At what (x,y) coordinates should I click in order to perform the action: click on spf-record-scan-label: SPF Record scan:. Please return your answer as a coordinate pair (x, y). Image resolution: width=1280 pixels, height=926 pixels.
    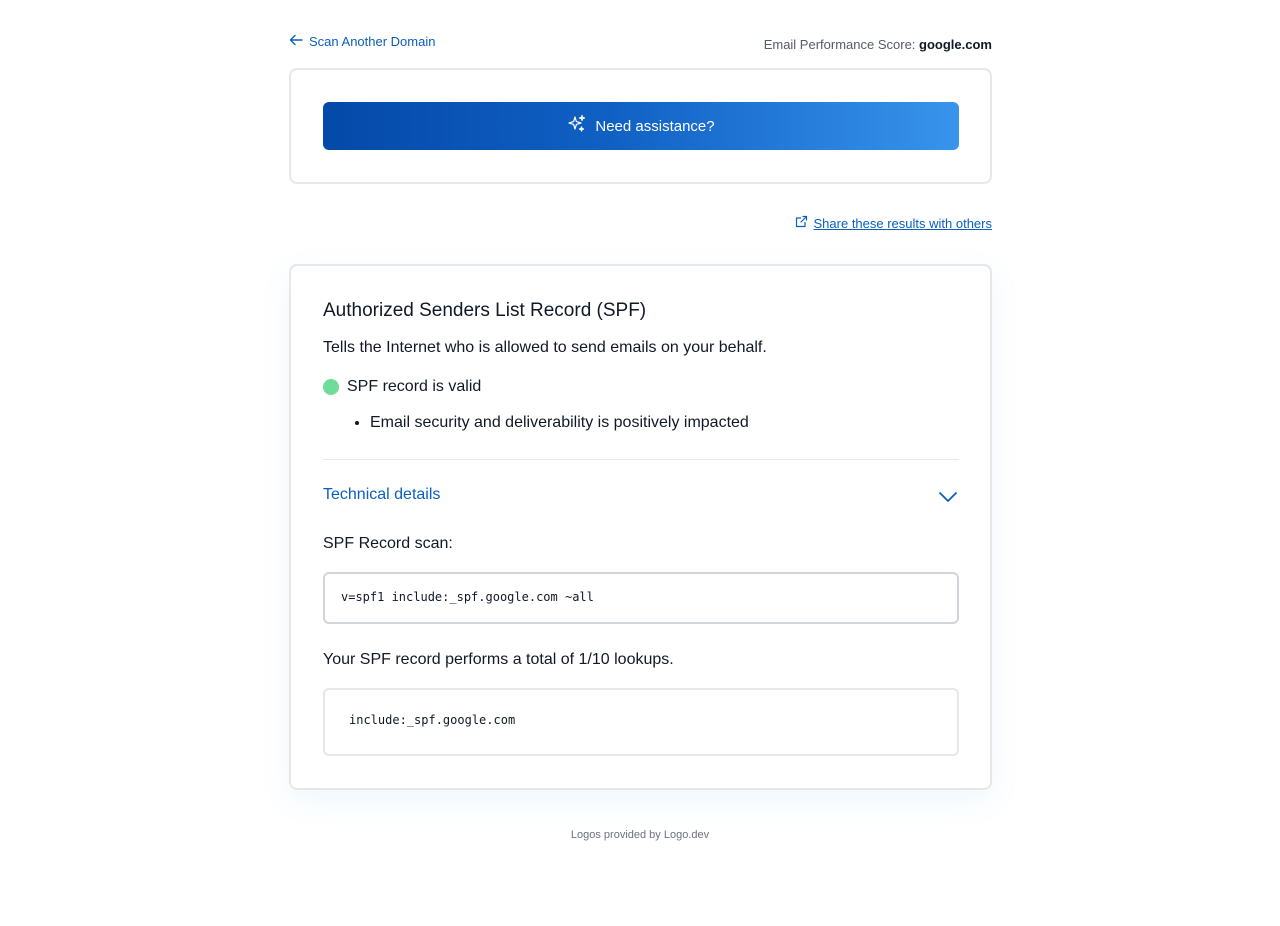
    Looking at the image, I should click on (388, 543).